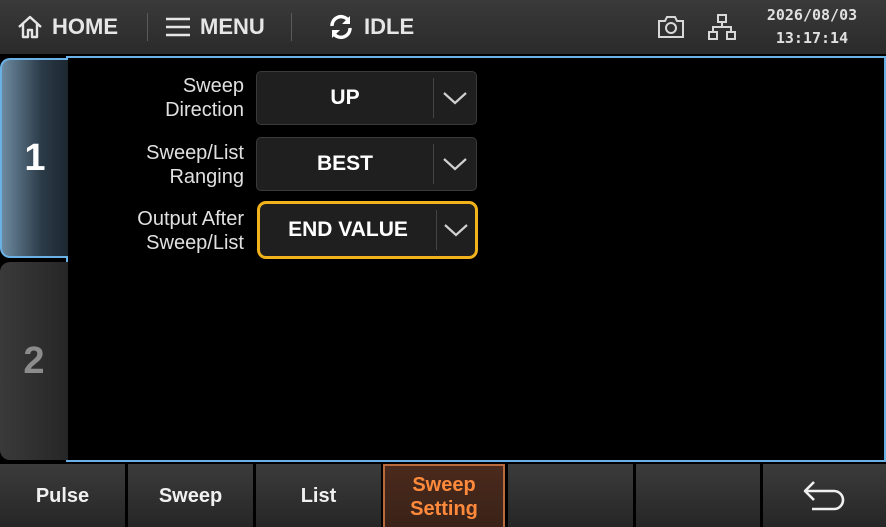  I want to click on softkey-sweep-setting-label-line2: Setting, so click(444, 508).